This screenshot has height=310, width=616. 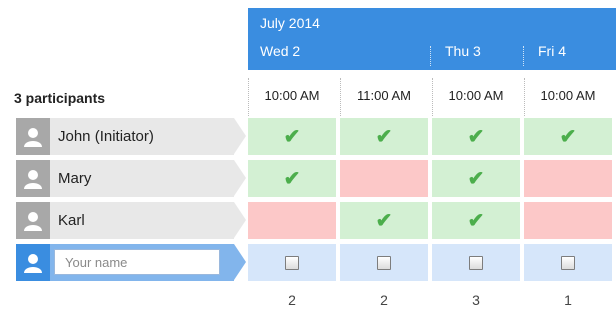 What do you see at coordinates (552, 51) in the screenshot?
I see `day-header-fri: Fri 4` at bounding box center [552, 51].